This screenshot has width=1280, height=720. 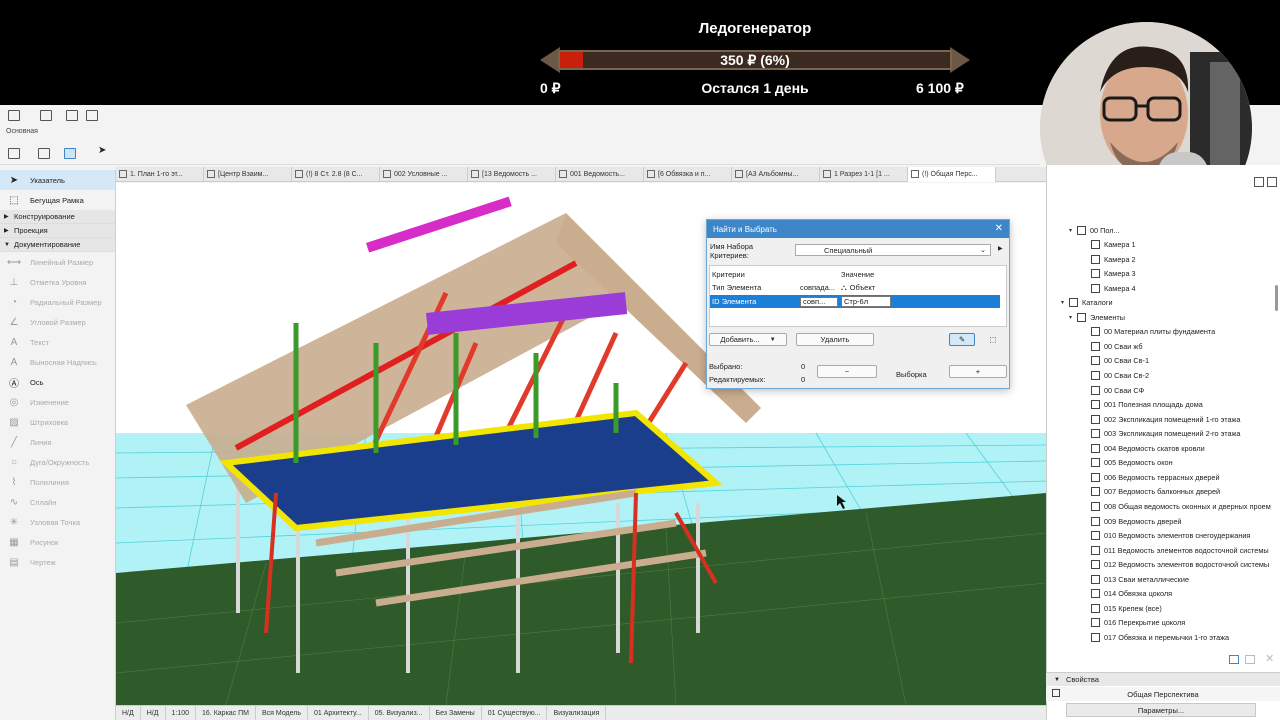 I want to click on navigator-item: ▾ Каталоги, so click(x=1087, y=303).